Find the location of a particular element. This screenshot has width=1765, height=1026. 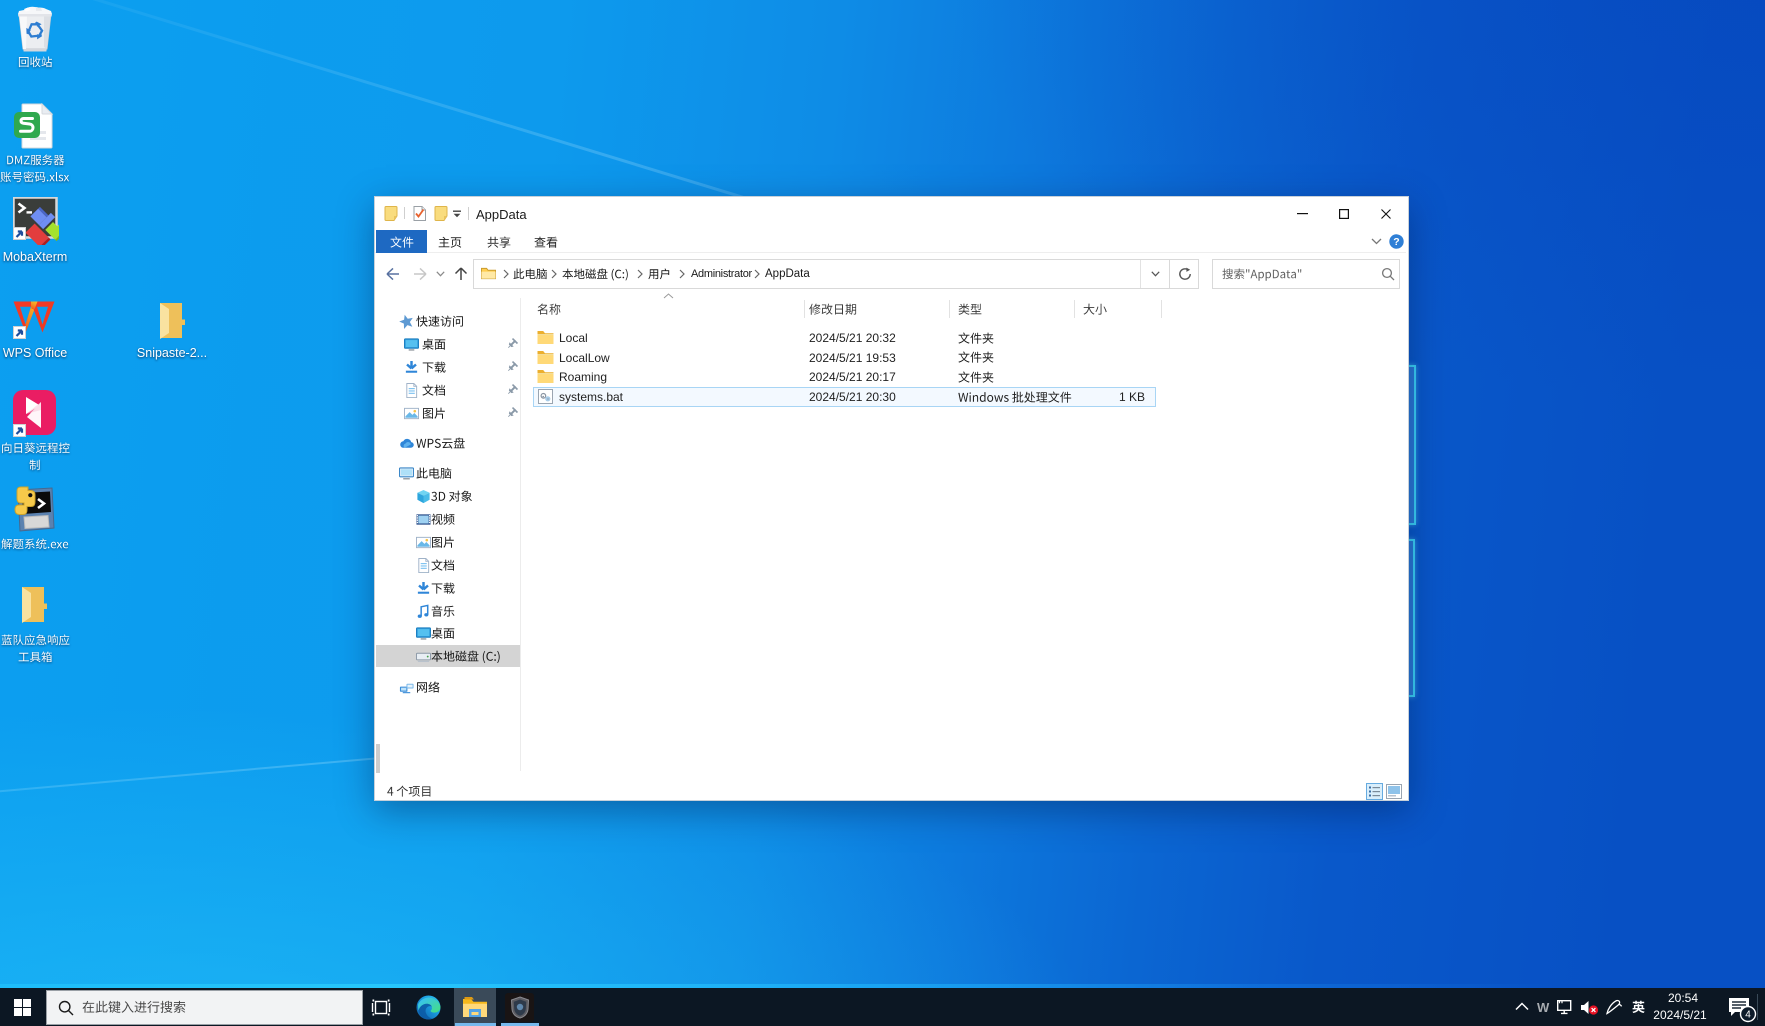

svg-text: 4 is located at coordinates (1748, 1015).